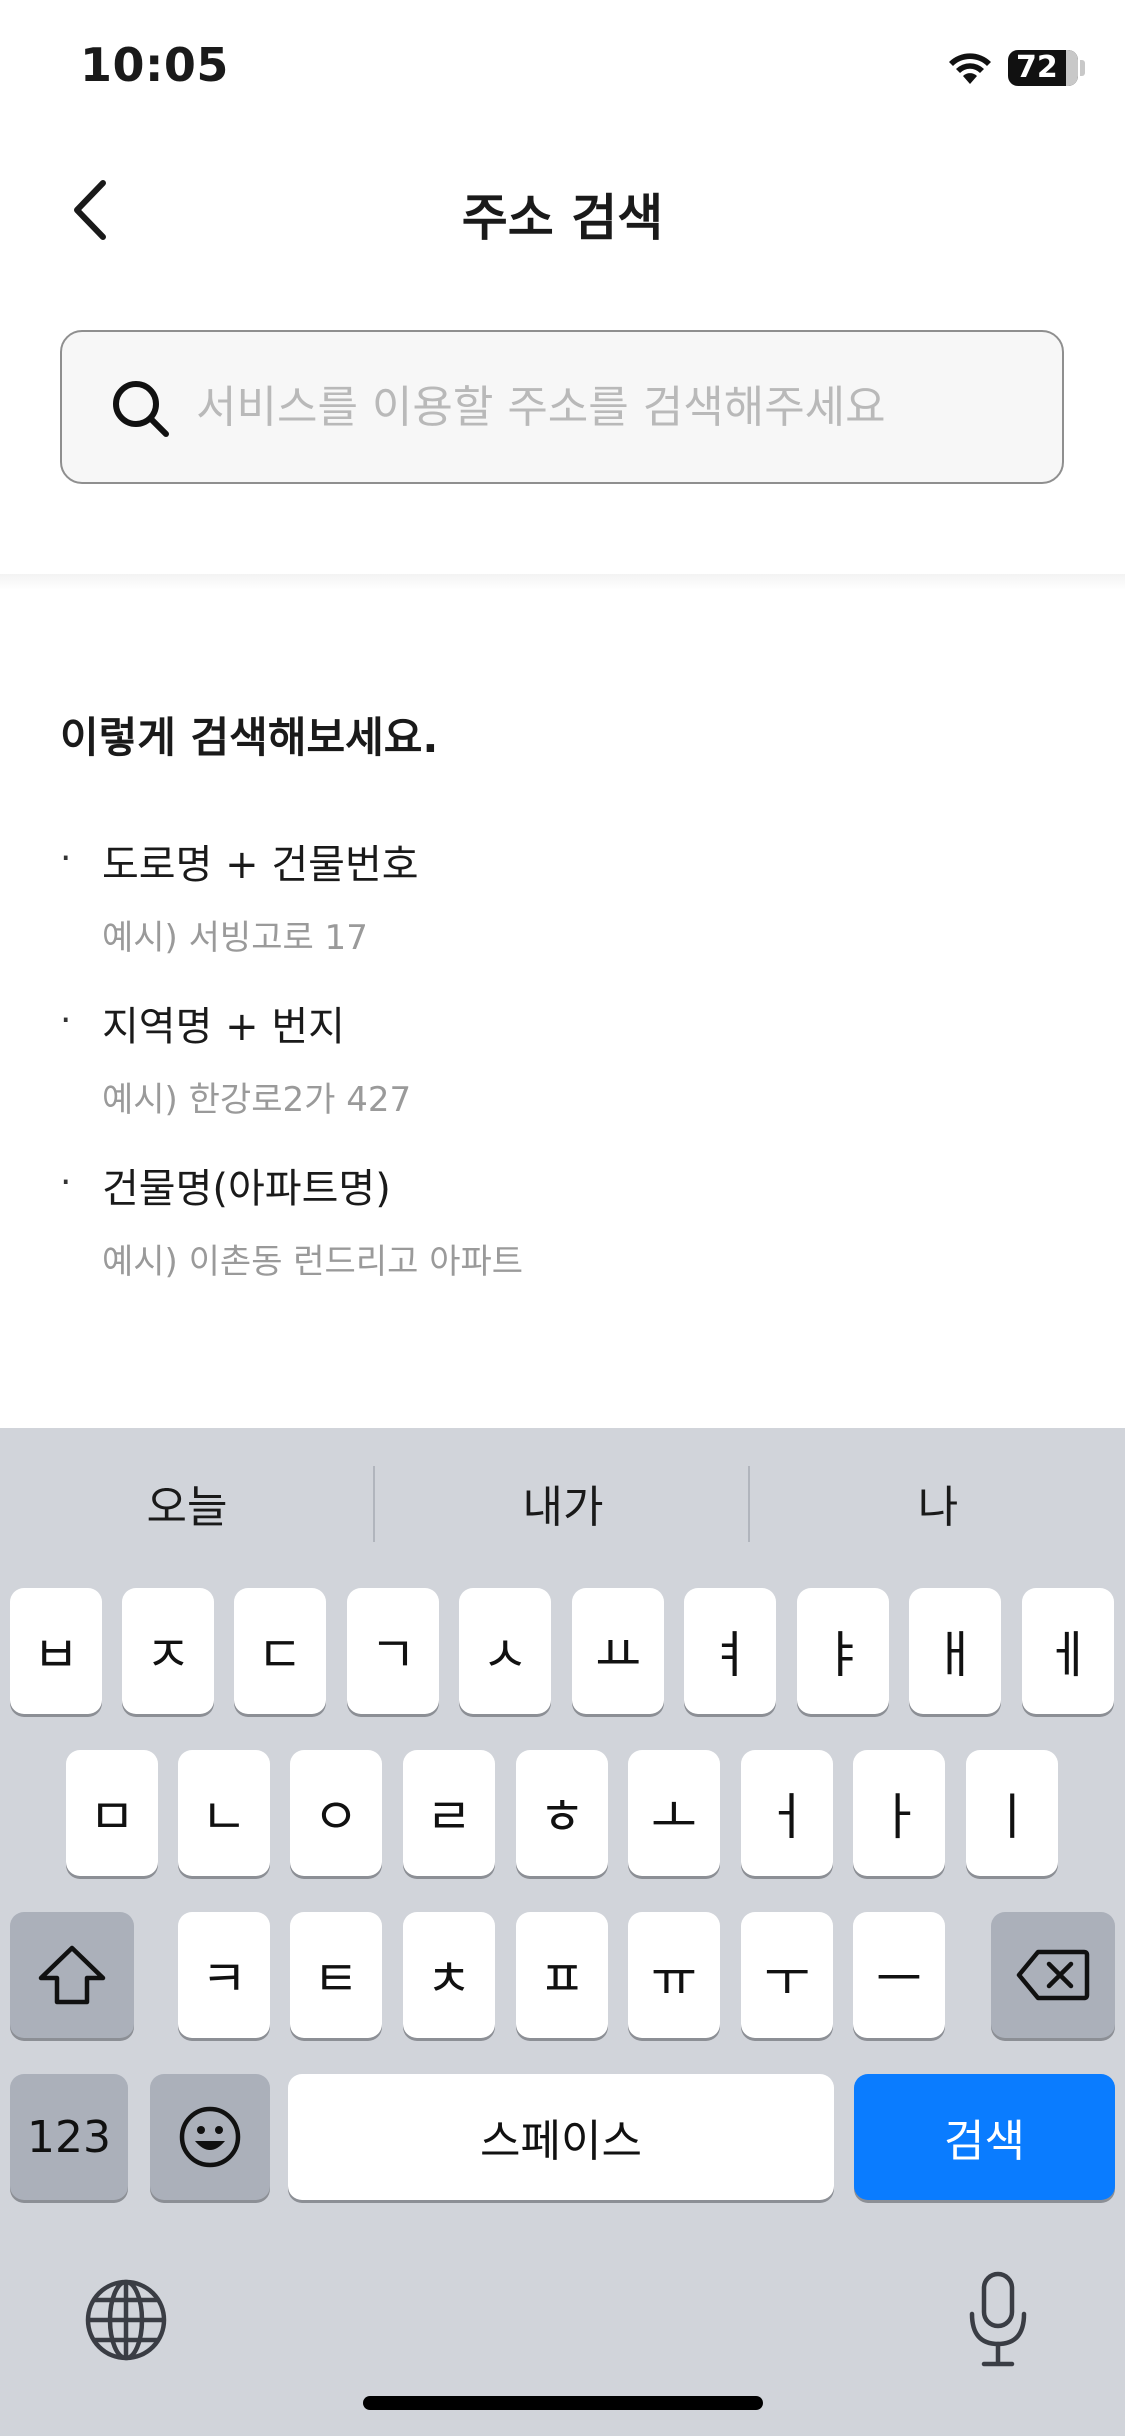  What do you see at coordinates (69, 2137) in the screenshot?
I see `numbers-key: 123` at bounding box center [69, 2137].